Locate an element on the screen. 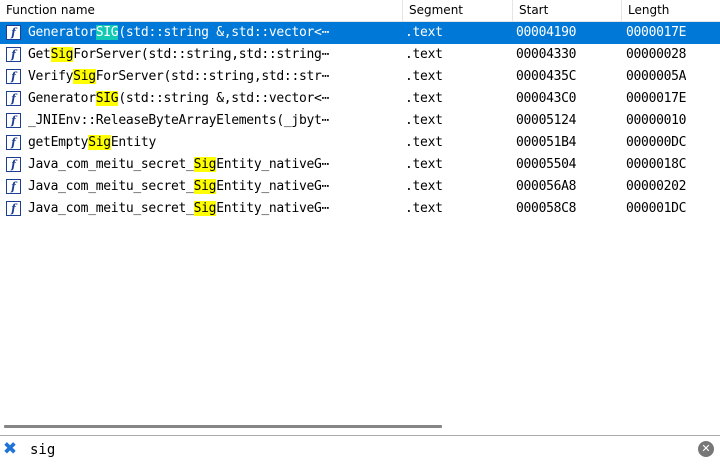 The width and height of the screenshot is (720, 465). function-name-suffix: ForServer(std::string,std::str⋯ is located at coordinates (212, 76).